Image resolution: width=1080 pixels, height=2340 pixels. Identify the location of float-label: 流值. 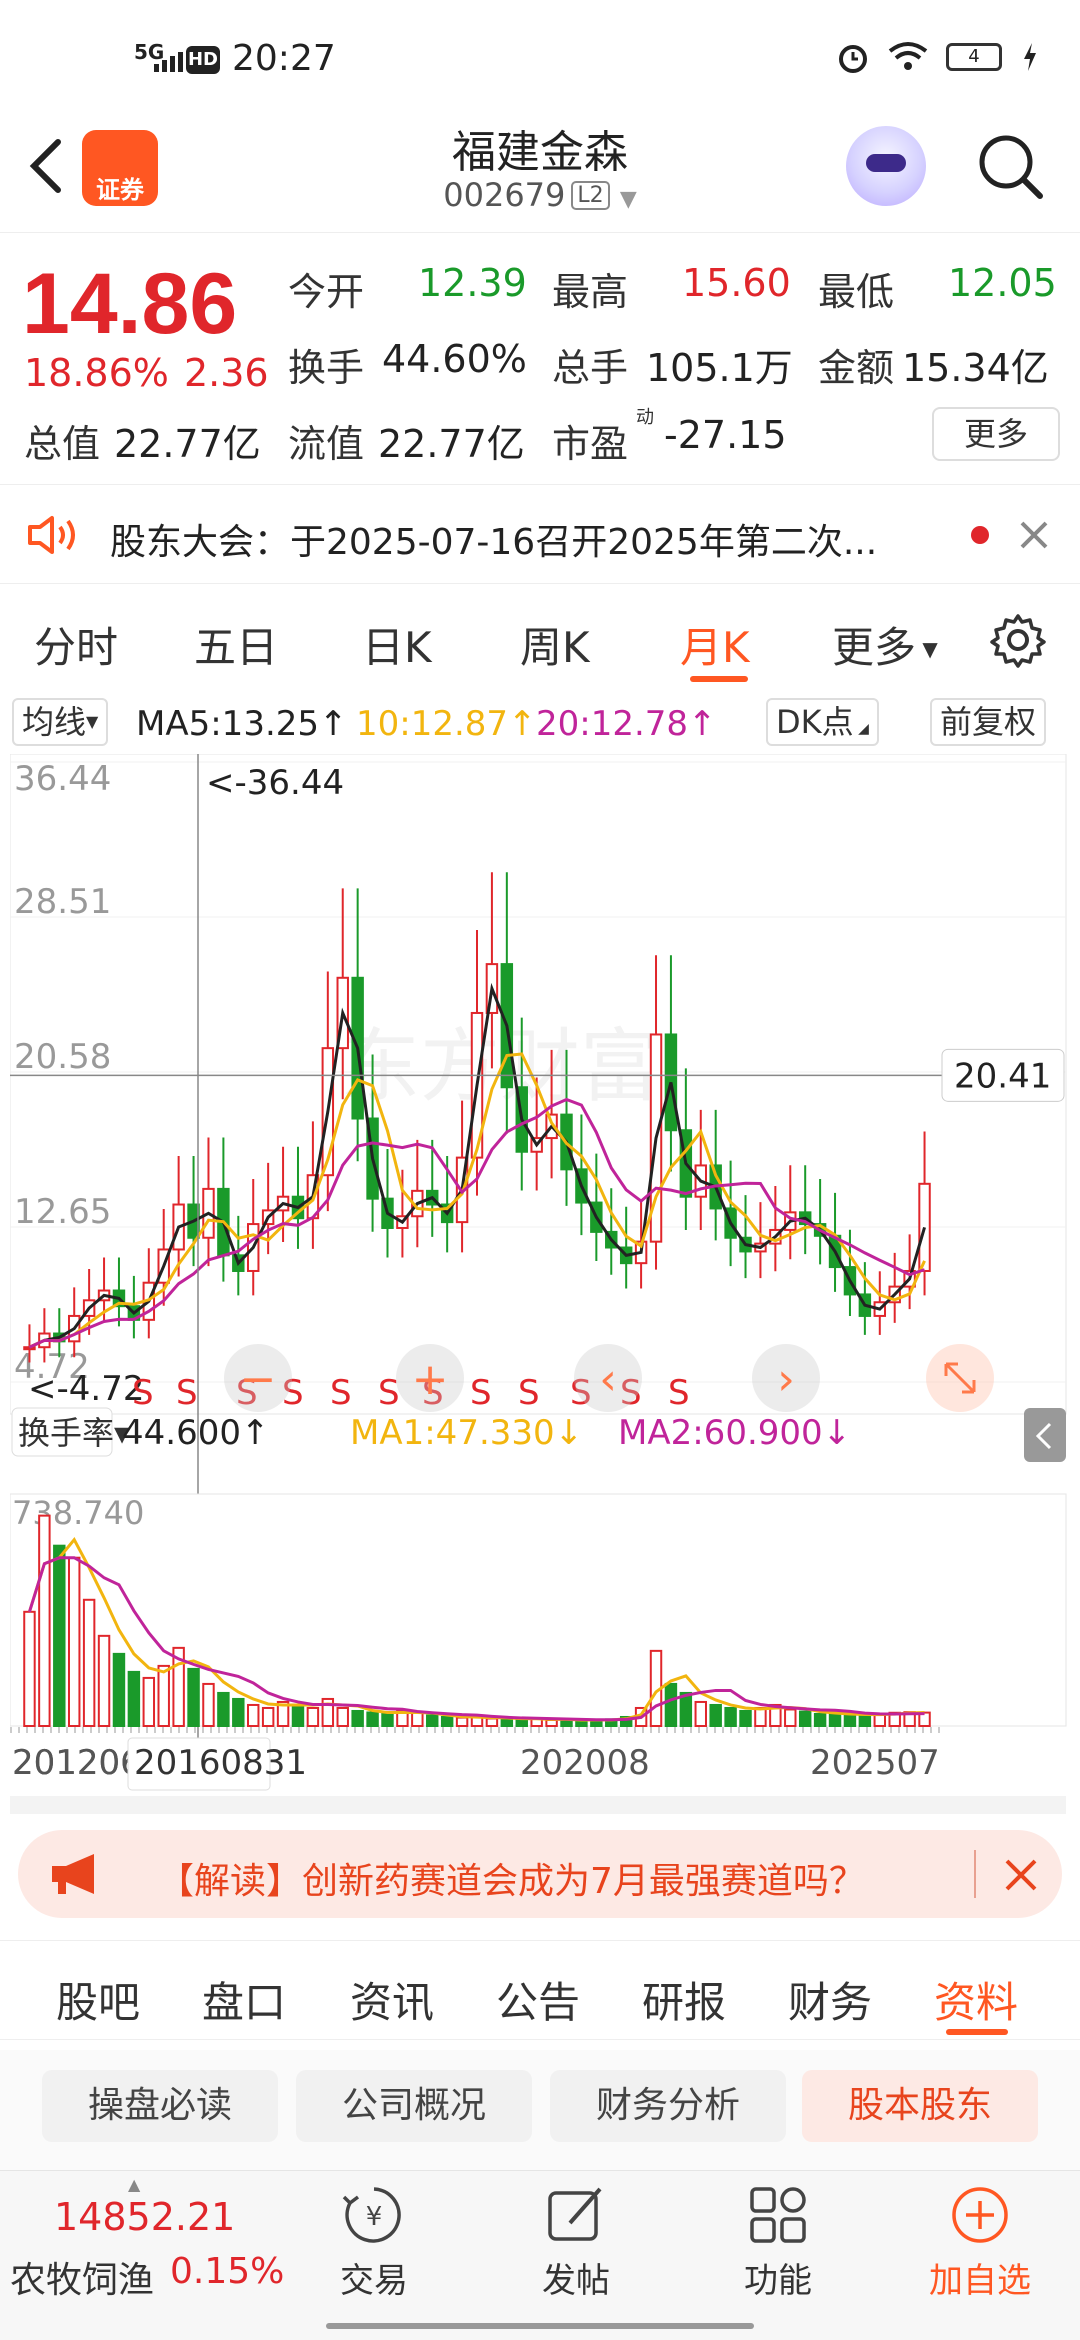
(326, 444).